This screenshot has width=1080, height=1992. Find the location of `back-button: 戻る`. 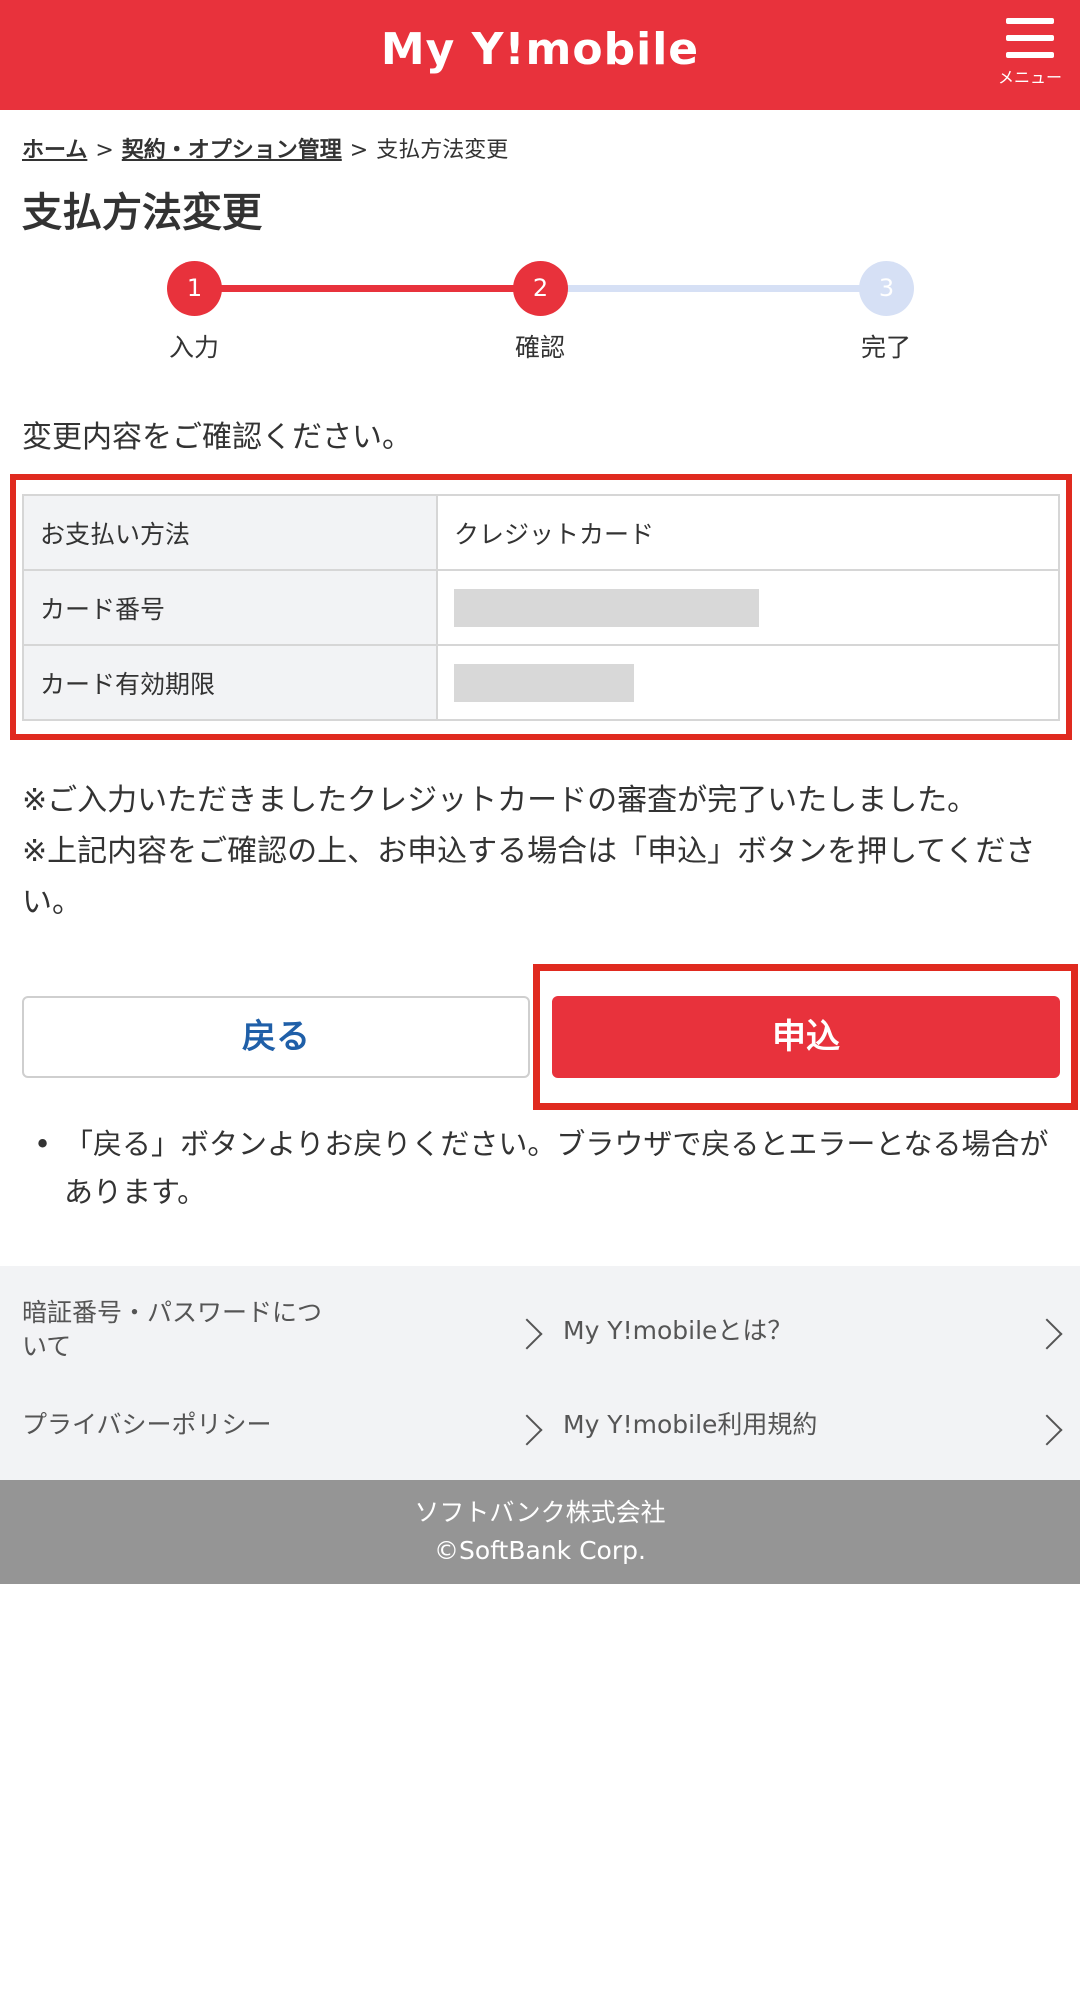

back-button: 戻る is located at coordinates (276, 1037).